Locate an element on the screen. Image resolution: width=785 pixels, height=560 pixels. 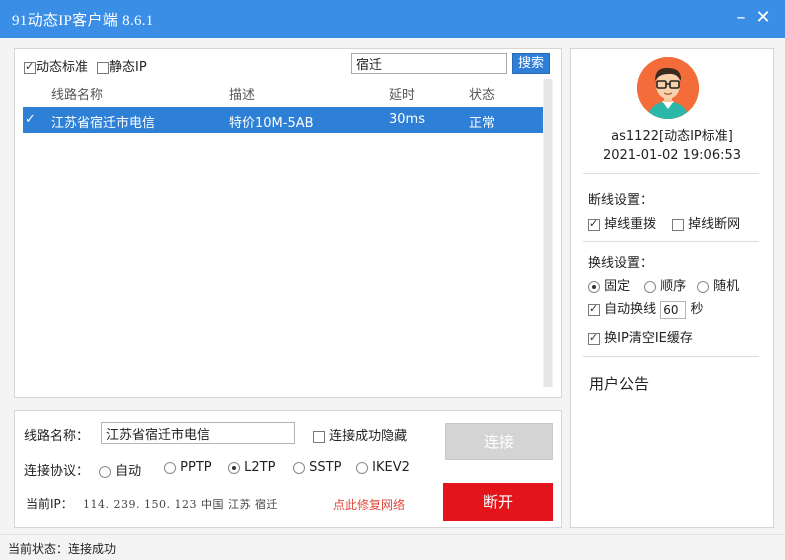
table-header: 线路名称 描述 延时 状态 is located at coordinates (283, 92).